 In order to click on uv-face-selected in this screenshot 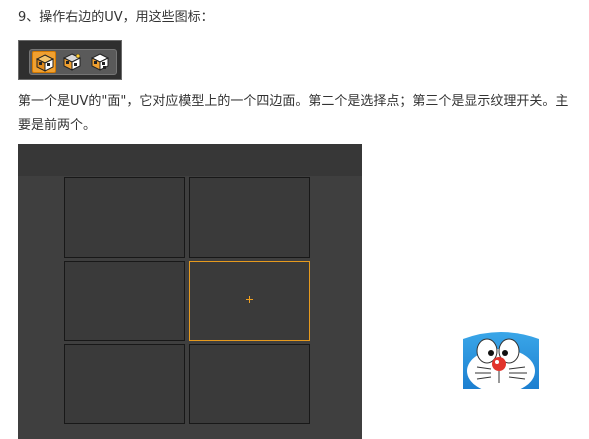, I will do `click(249, 301)`.